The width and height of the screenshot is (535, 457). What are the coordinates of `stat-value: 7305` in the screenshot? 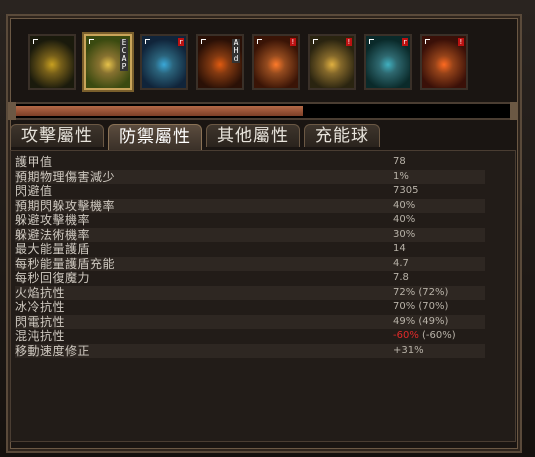 It's located at (406, 190).